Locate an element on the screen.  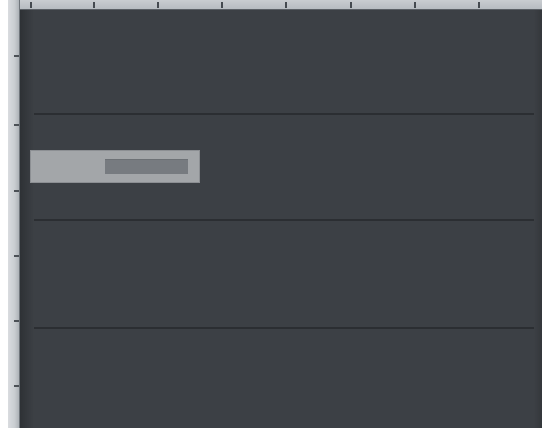
clip-label-bar is located at coordinates (146, 166).